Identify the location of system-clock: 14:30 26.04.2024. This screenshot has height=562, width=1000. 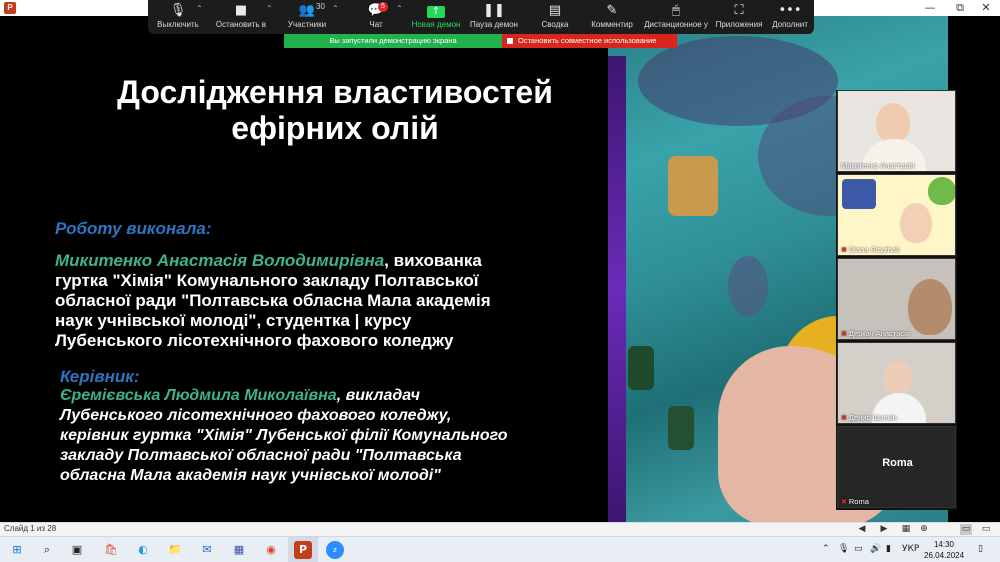
(944, 550).